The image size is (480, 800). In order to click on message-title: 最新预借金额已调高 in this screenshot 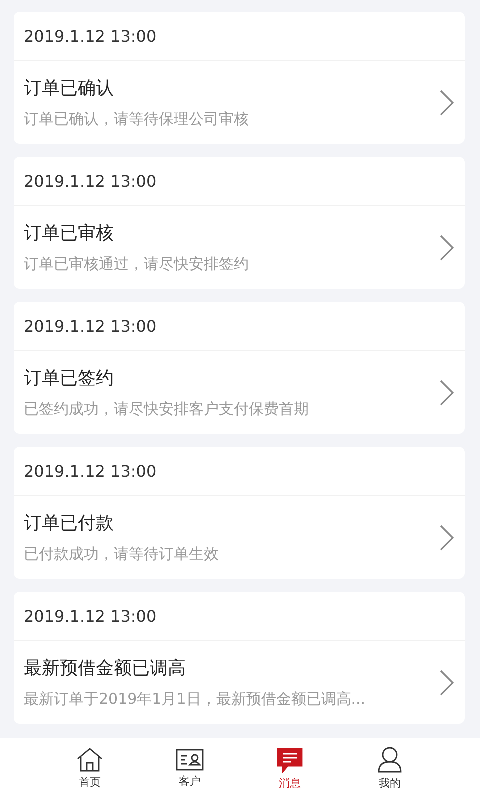, I will do `click(105, 668)`.